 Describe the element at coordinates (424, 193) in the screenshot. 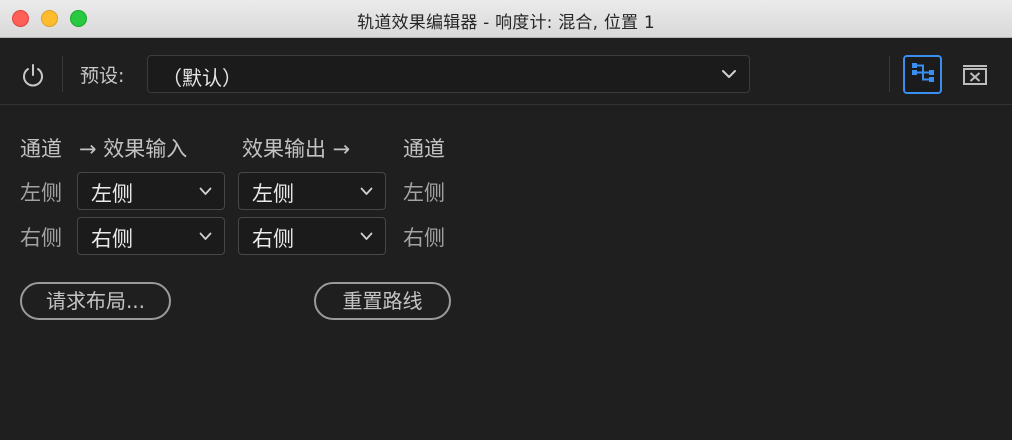

I see `row-left-output-channel-label: 左侧` at that location.